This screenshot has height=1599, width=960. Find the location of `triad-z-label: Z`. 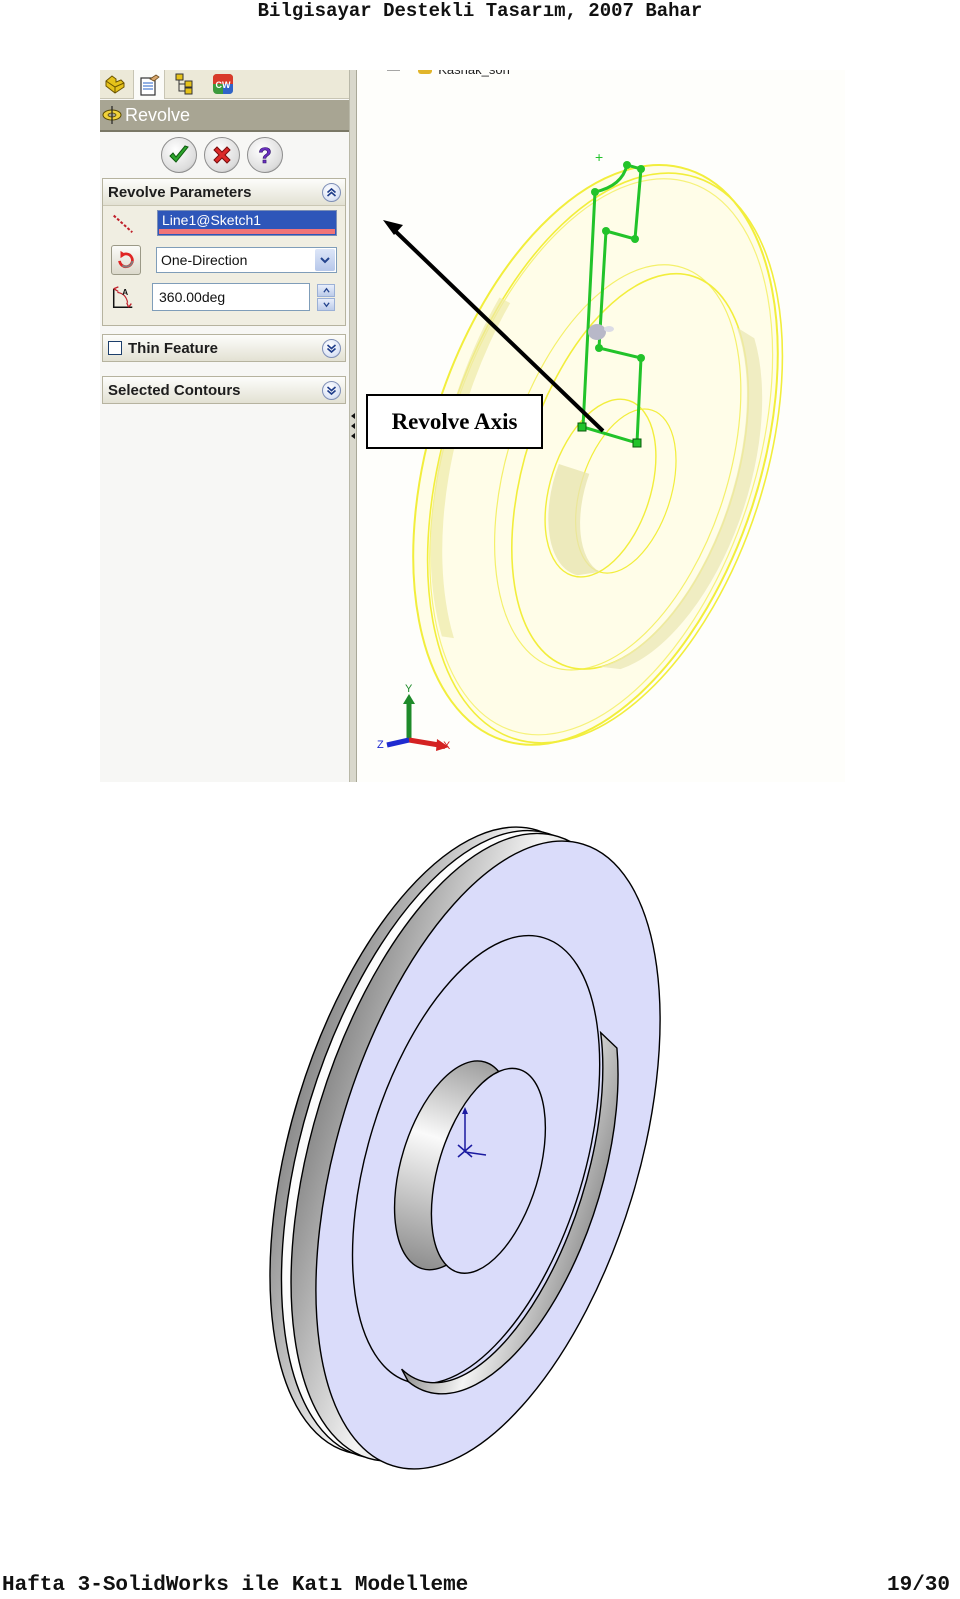

triad-z-label: Z is located at coordinates (380, 745).